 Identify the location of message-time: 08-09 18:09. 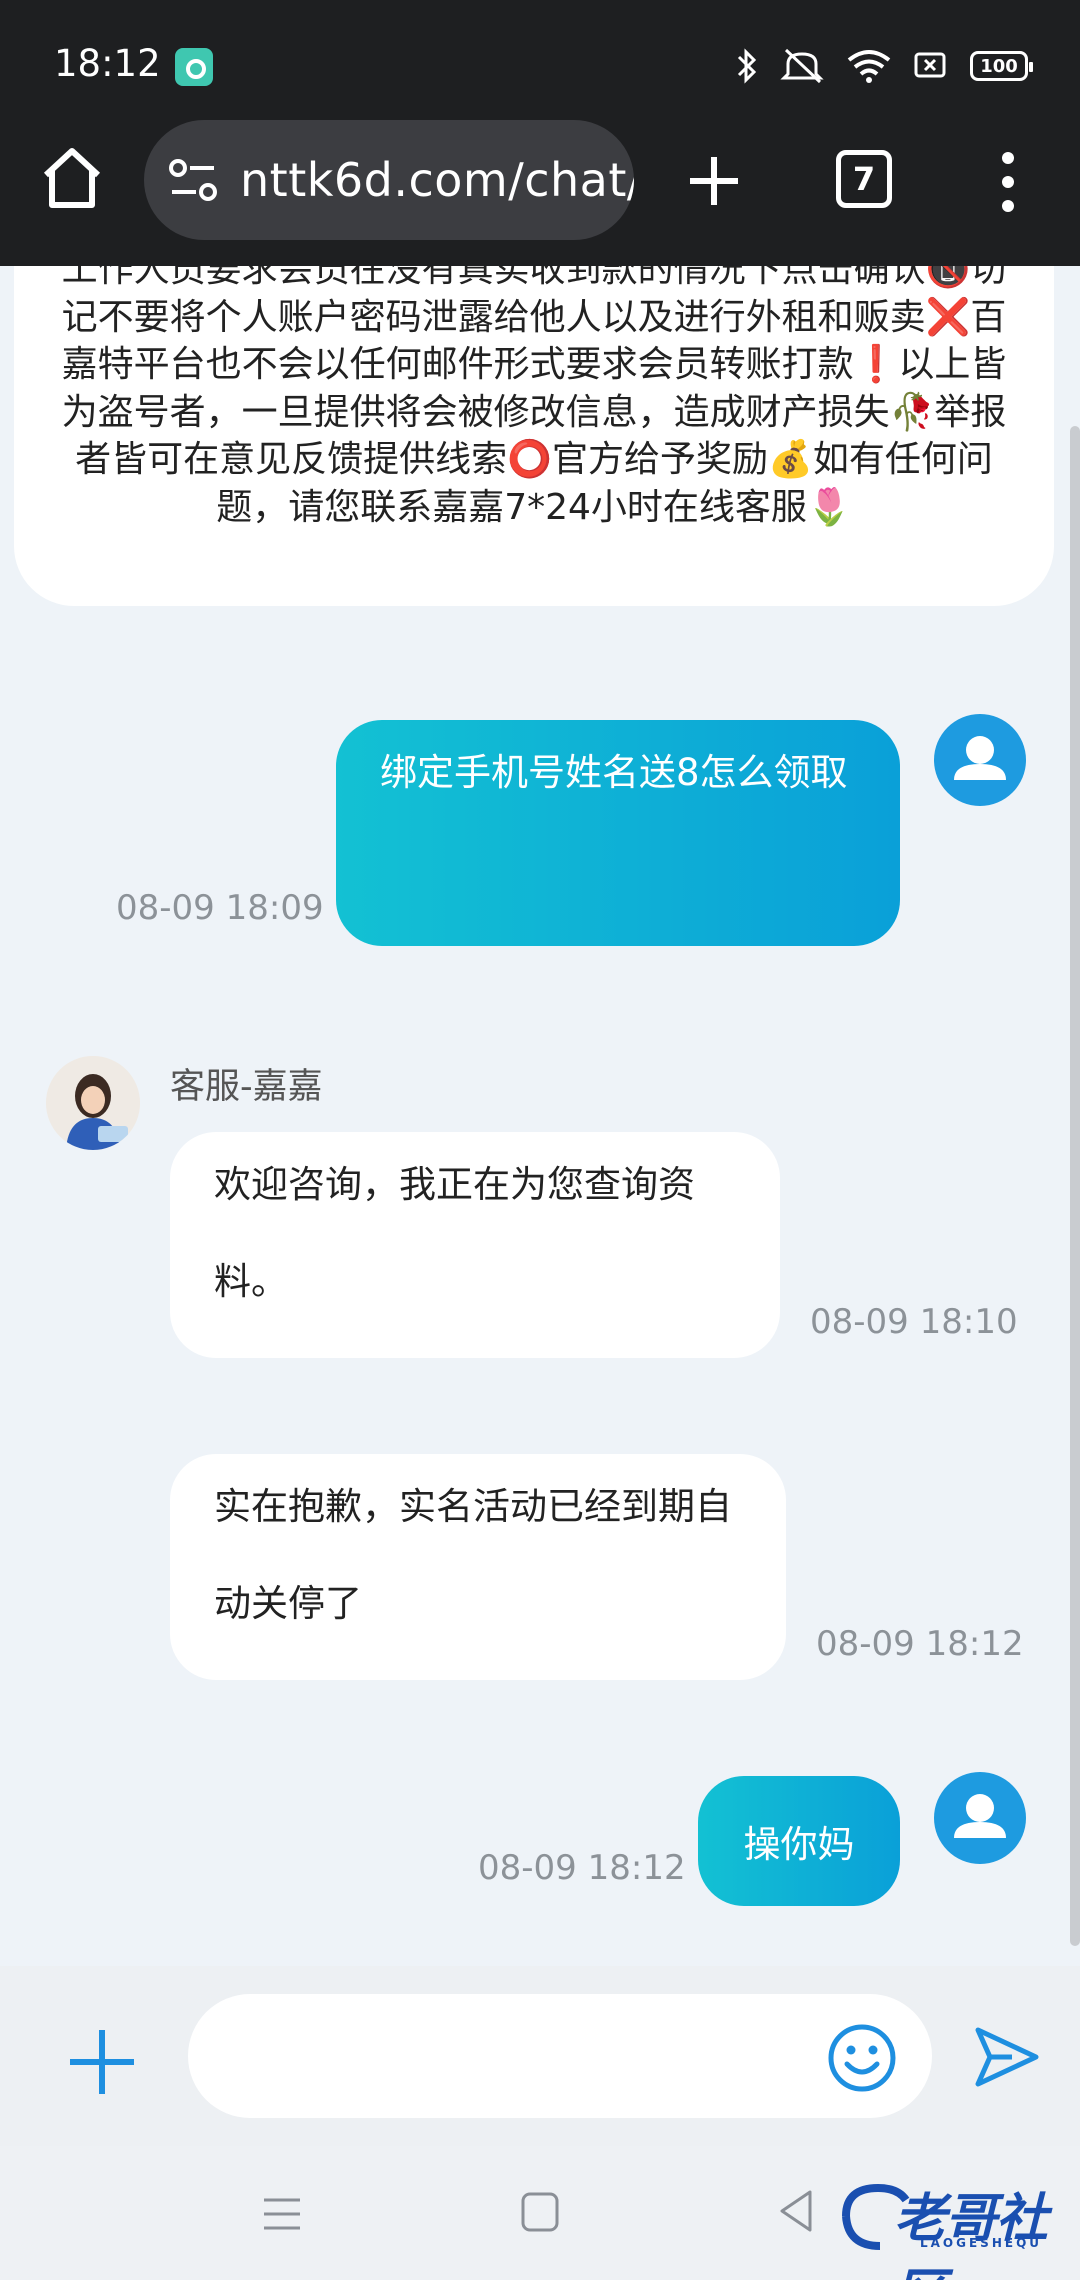
(220, 908).